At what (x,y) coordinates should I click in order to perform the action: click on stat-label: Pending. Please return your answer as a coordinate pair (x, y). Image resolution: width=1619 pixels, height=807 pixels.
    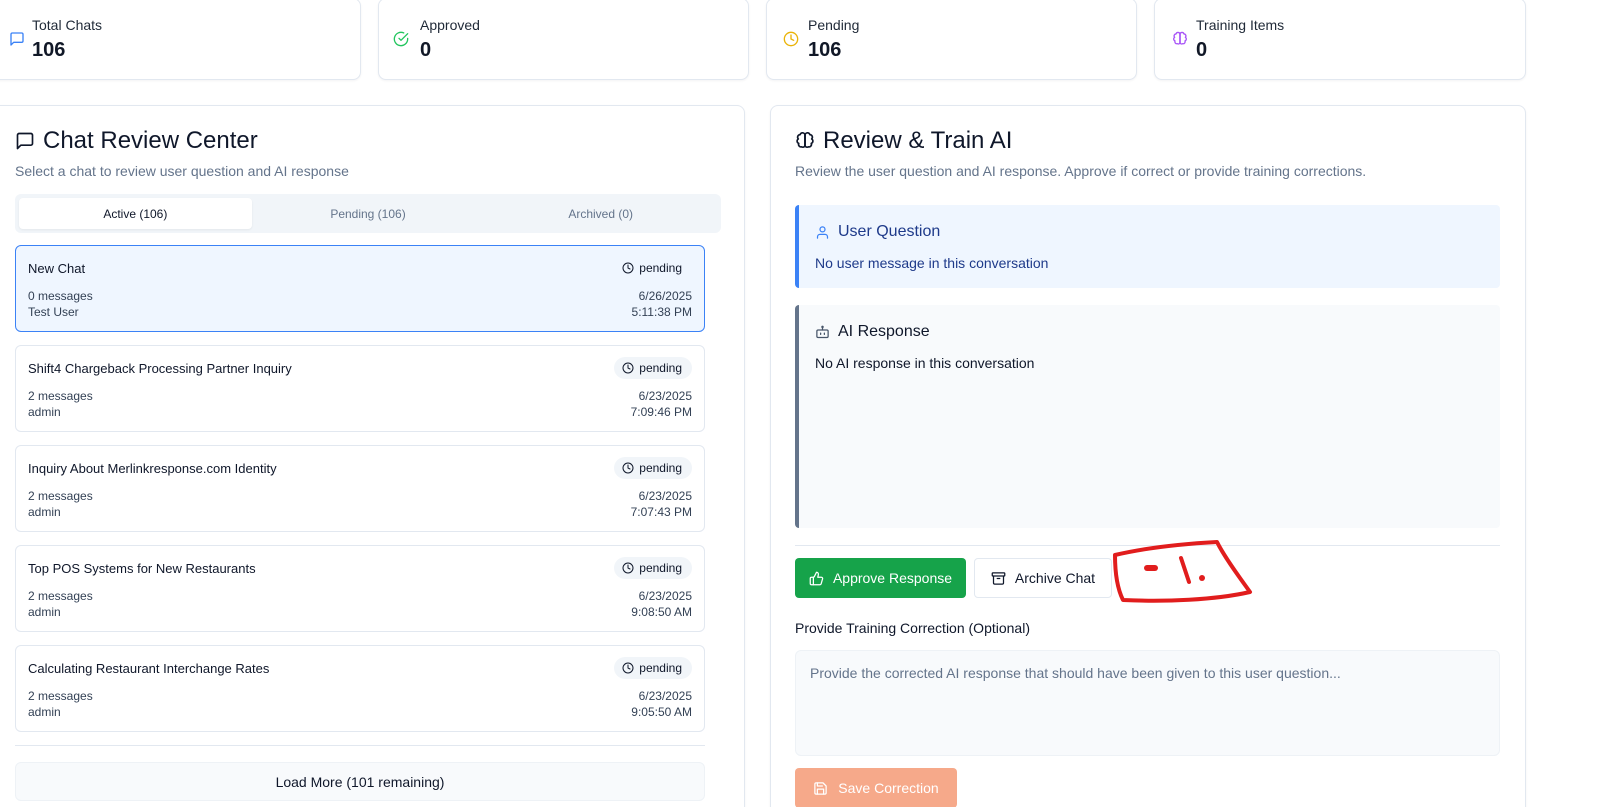
    Looking at the image, I should click on (834, 25).